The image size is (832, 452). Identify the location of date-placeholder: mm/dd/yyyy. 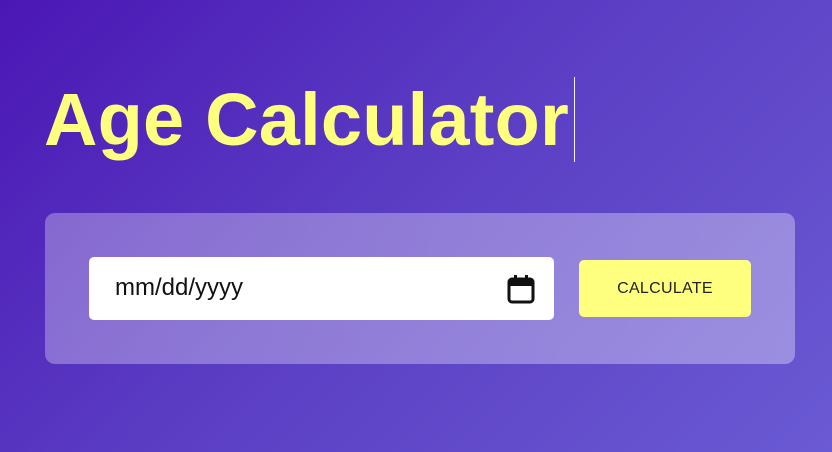
(179, 287).